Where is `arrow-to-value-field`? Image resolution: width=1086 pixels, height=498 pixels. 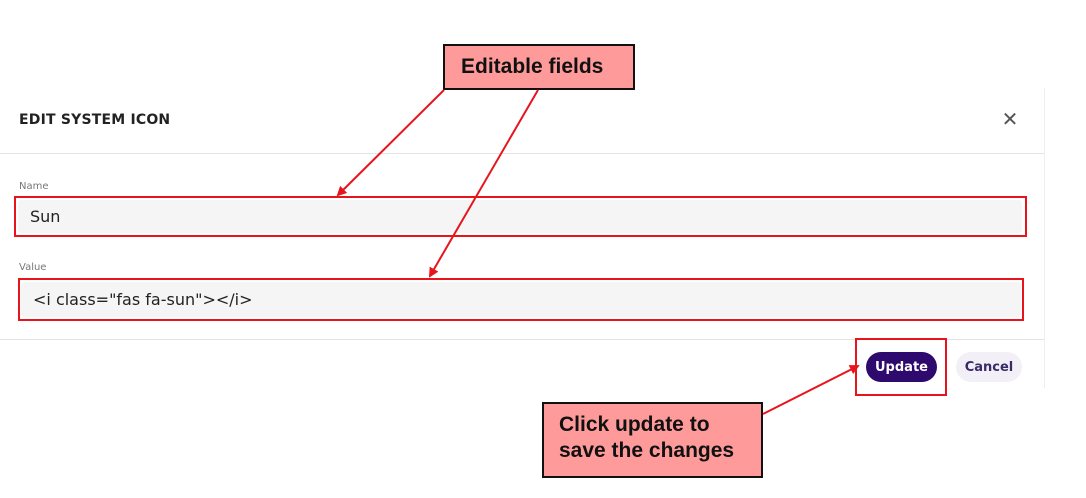 arrow-to-value-field is located at coordinates (483, 183).